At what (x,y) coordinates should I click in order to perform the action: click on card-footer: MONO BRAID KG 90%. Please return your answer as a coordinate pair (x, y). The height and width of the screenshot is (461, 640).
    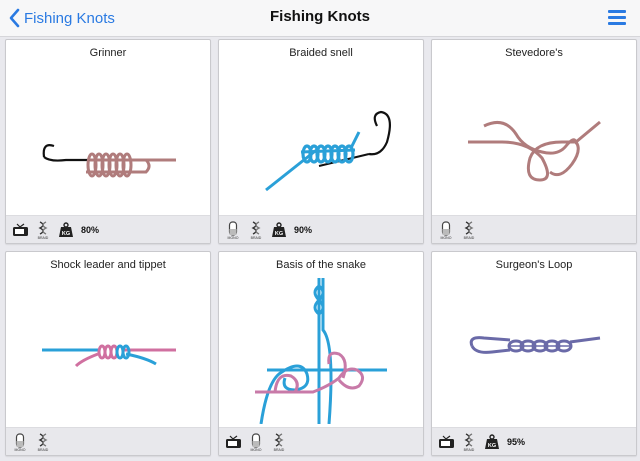
    Looking at the image, I should click on (321, 229).